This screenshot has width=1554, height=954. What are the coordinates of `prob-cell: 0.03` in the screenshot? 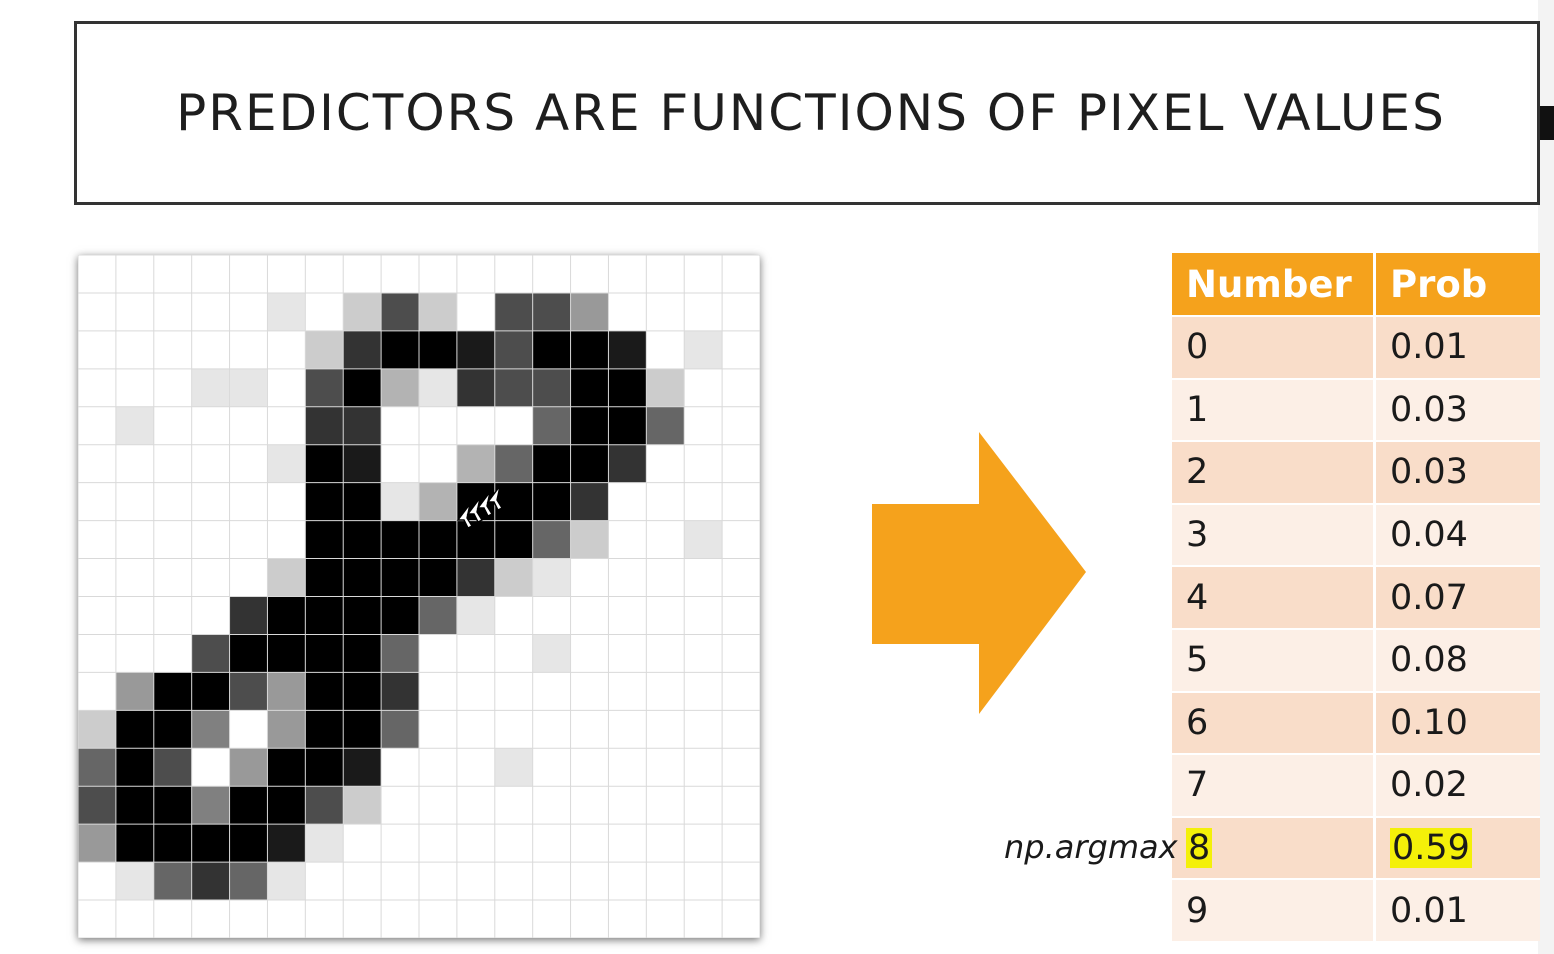 It's located at (1458, 471).